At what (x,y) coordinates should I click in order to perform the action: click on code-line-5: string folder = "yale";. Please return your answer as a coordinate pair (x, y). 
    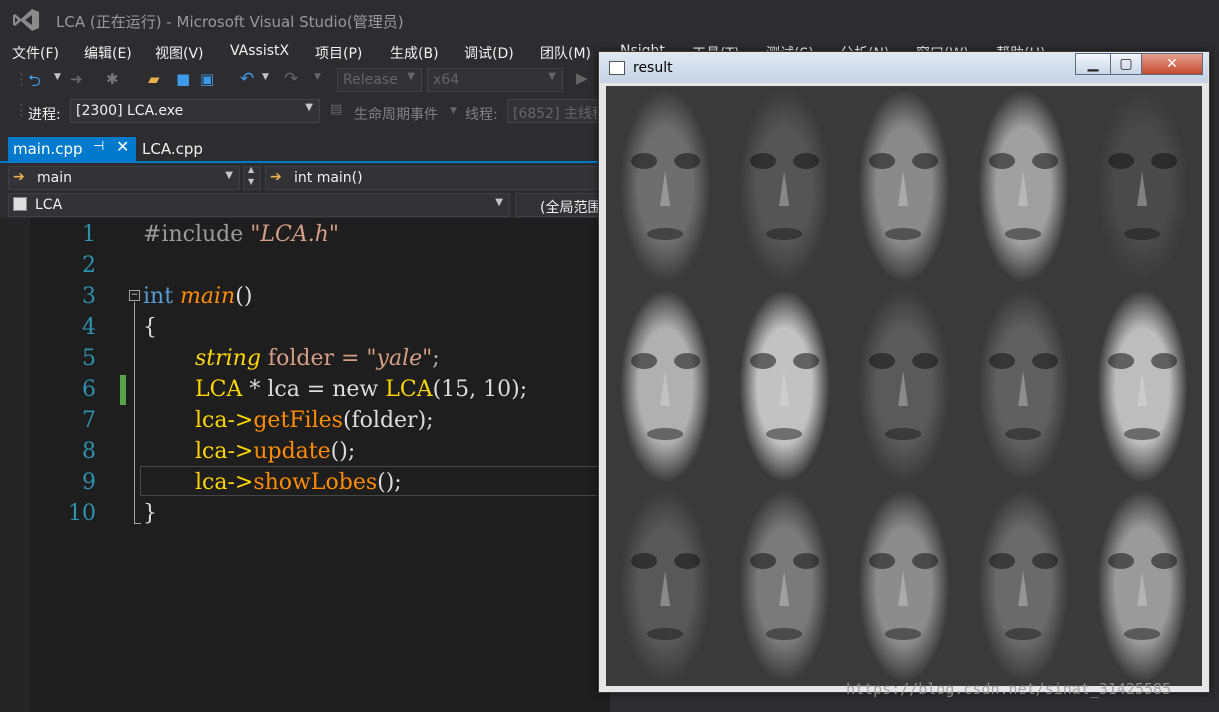
    Looking at the image, I should click on (317, 358).